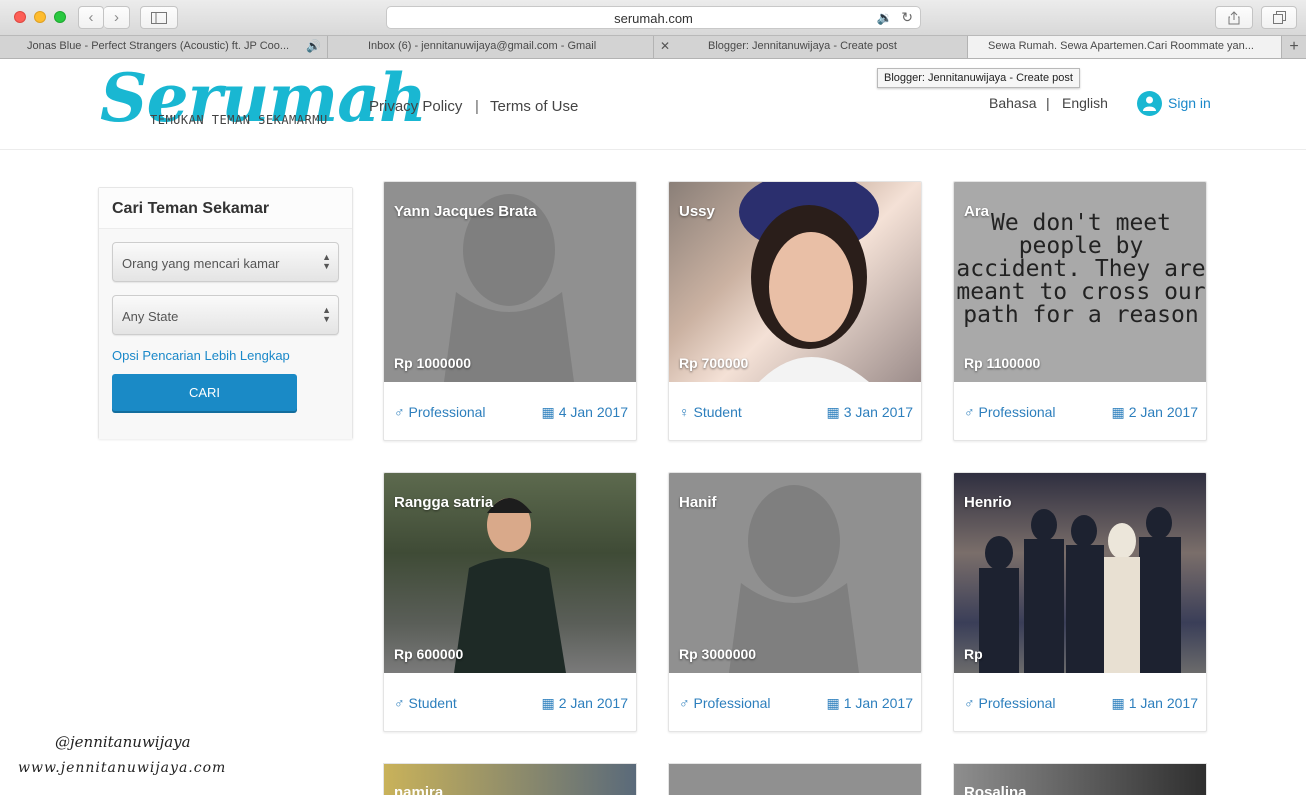  I want to click on listing-price: Rp 600000, so click(429, 654).